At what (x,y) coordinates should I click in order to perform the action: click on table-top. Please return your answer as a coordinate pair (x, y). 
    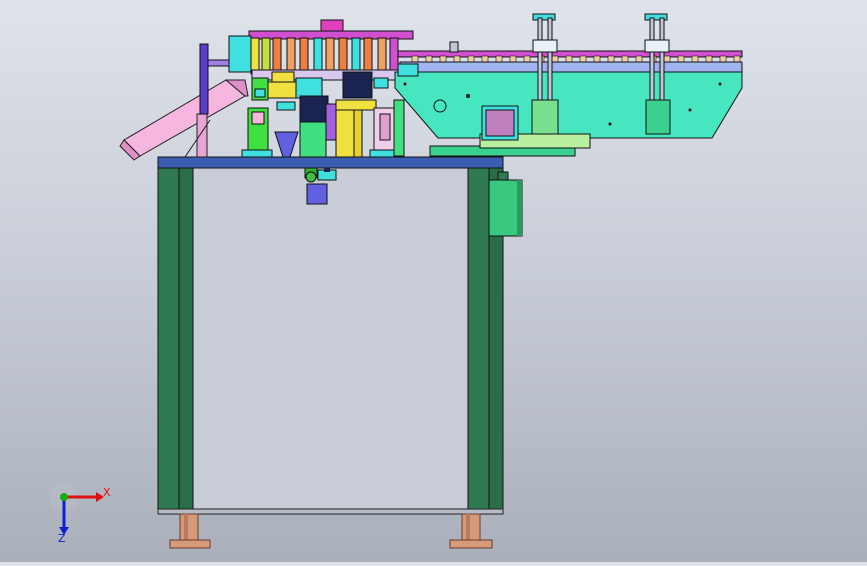
    Looking at the image, I should click on (330, 162).